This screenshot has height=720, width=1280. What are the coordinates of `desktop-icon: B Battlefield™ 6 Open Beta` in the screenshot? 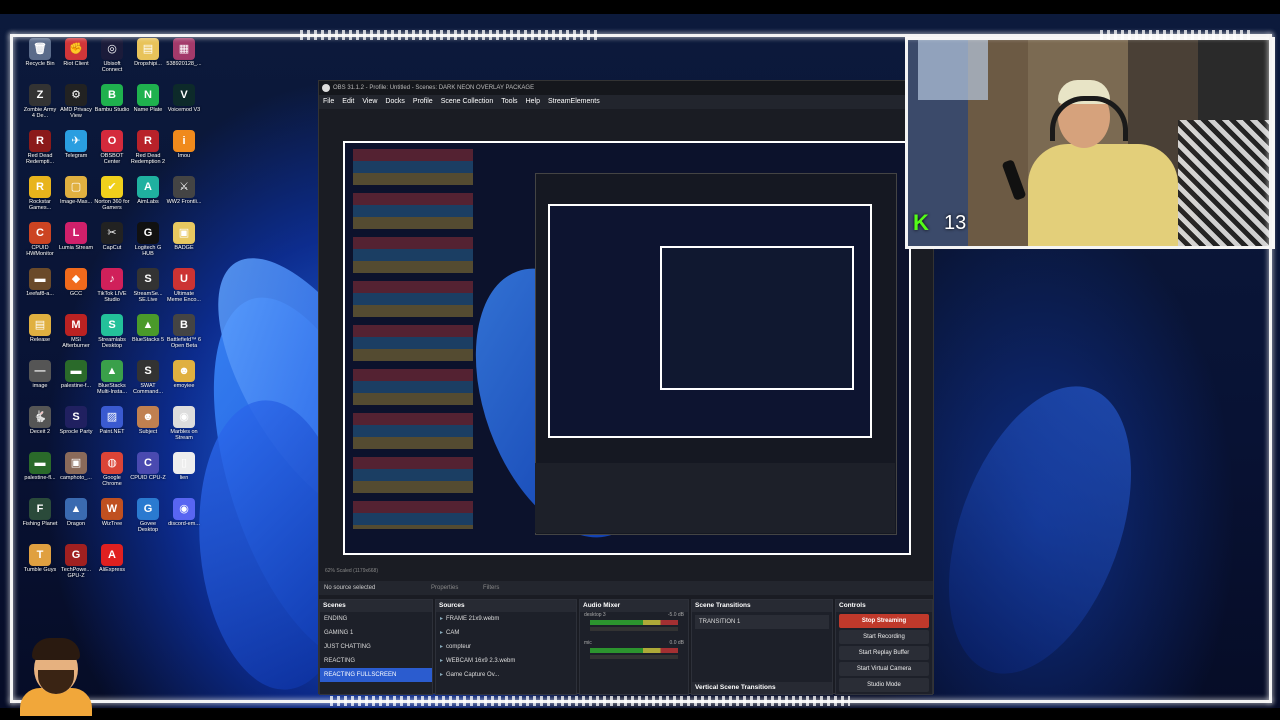 It's located at (184, 336).